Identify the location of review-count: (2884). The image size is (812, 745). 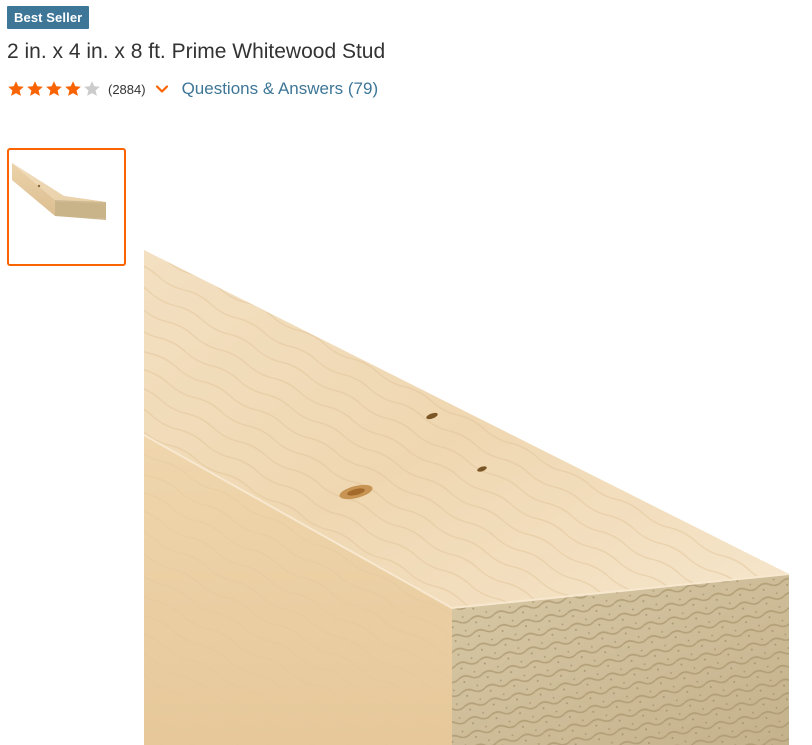
(127, 89).